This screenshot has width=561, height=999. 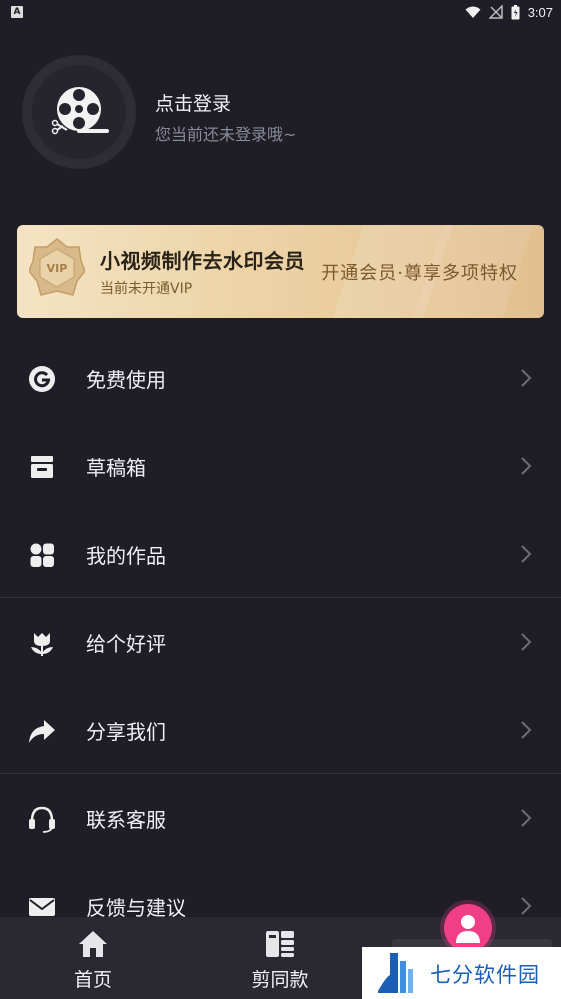 I want to click on signal-off-icon, so click(x=495, y=12).